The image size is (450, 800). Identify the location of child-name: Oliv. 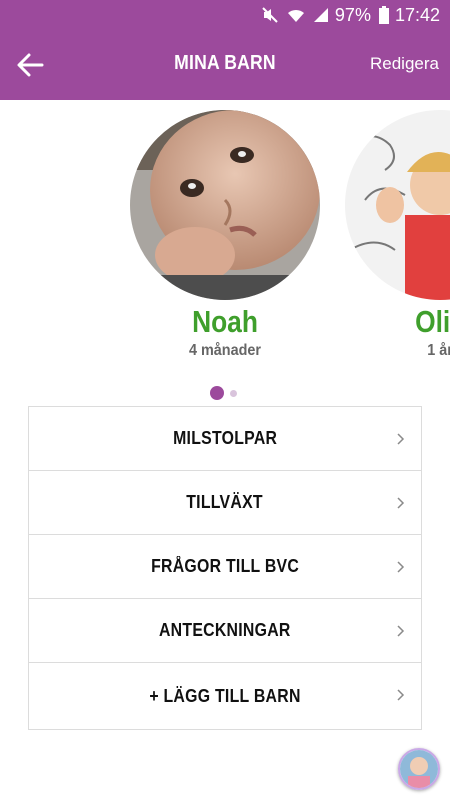
(432, 321).